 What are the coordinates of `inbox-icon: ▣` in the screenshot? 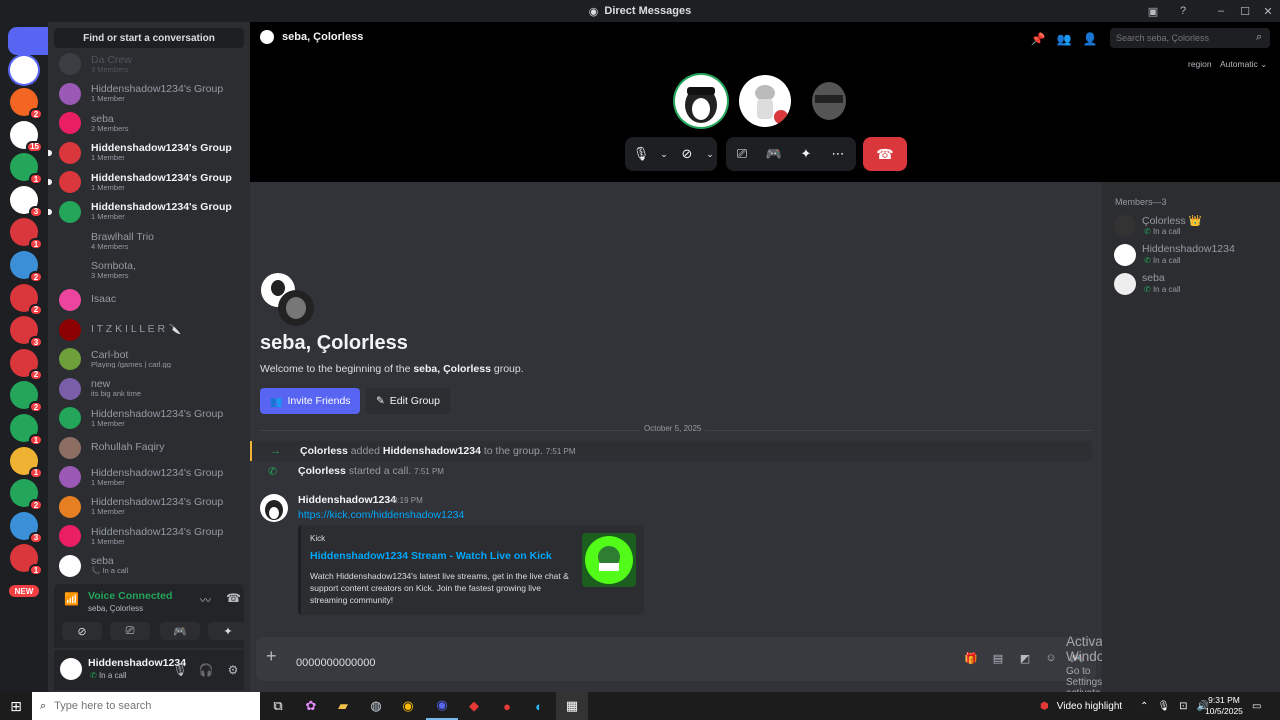 It's located at (1153, 11).